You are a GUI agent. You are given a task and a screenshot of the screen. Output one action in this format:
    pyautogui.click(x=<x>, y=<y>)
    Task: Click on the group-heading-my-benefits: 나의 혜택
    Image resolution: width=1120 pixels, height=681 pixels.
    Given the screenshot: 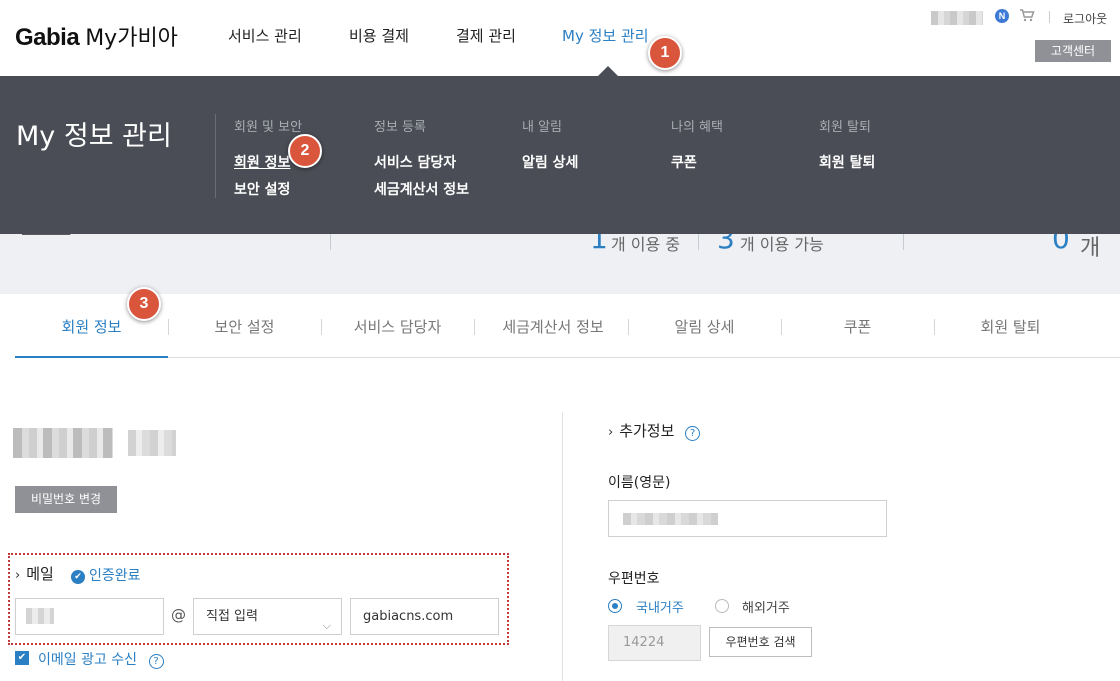 What is the action you would take?
    pyautogui.click(x=697, y=127)
    